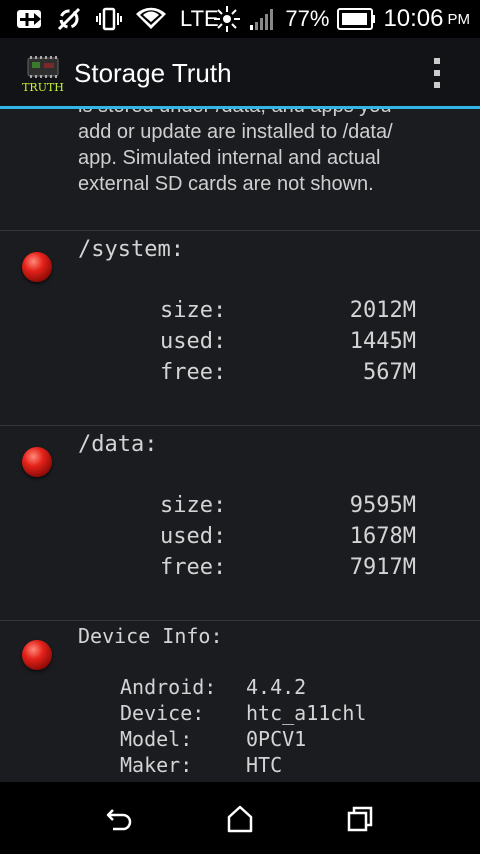 This screenshot has height=854, width=480. What do you see at coordinates (306, 713) in the screenshot?
I see `info-value: htc_a11chl` at bounding box center [306, 713].